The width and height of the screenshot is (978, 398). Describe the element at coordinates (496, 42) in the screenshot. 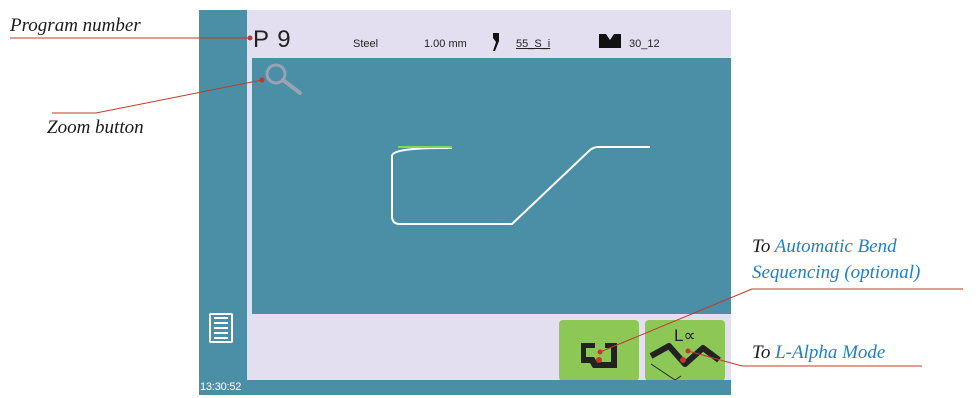

I see `punch-tool-icon` at that location.